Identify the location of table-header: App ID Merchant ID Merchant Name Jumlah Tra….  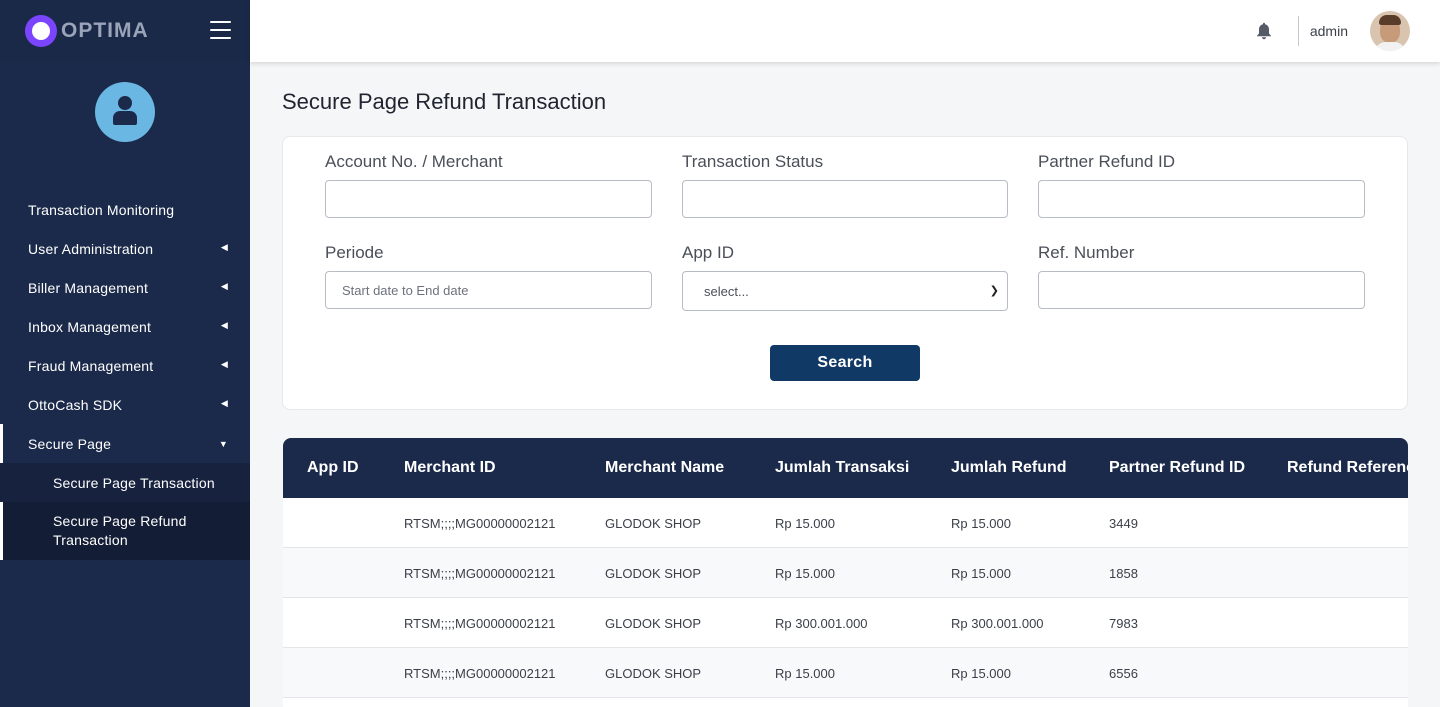
(845, 468).